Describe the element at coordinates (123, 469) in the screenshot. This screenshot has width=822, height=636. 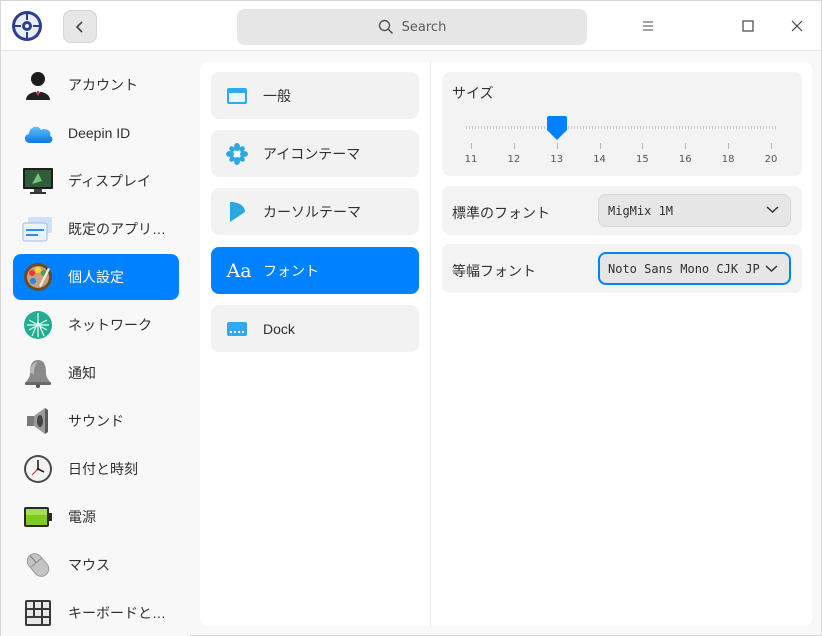
I see `sidebar-item-label: 日付と時刻` at that location.